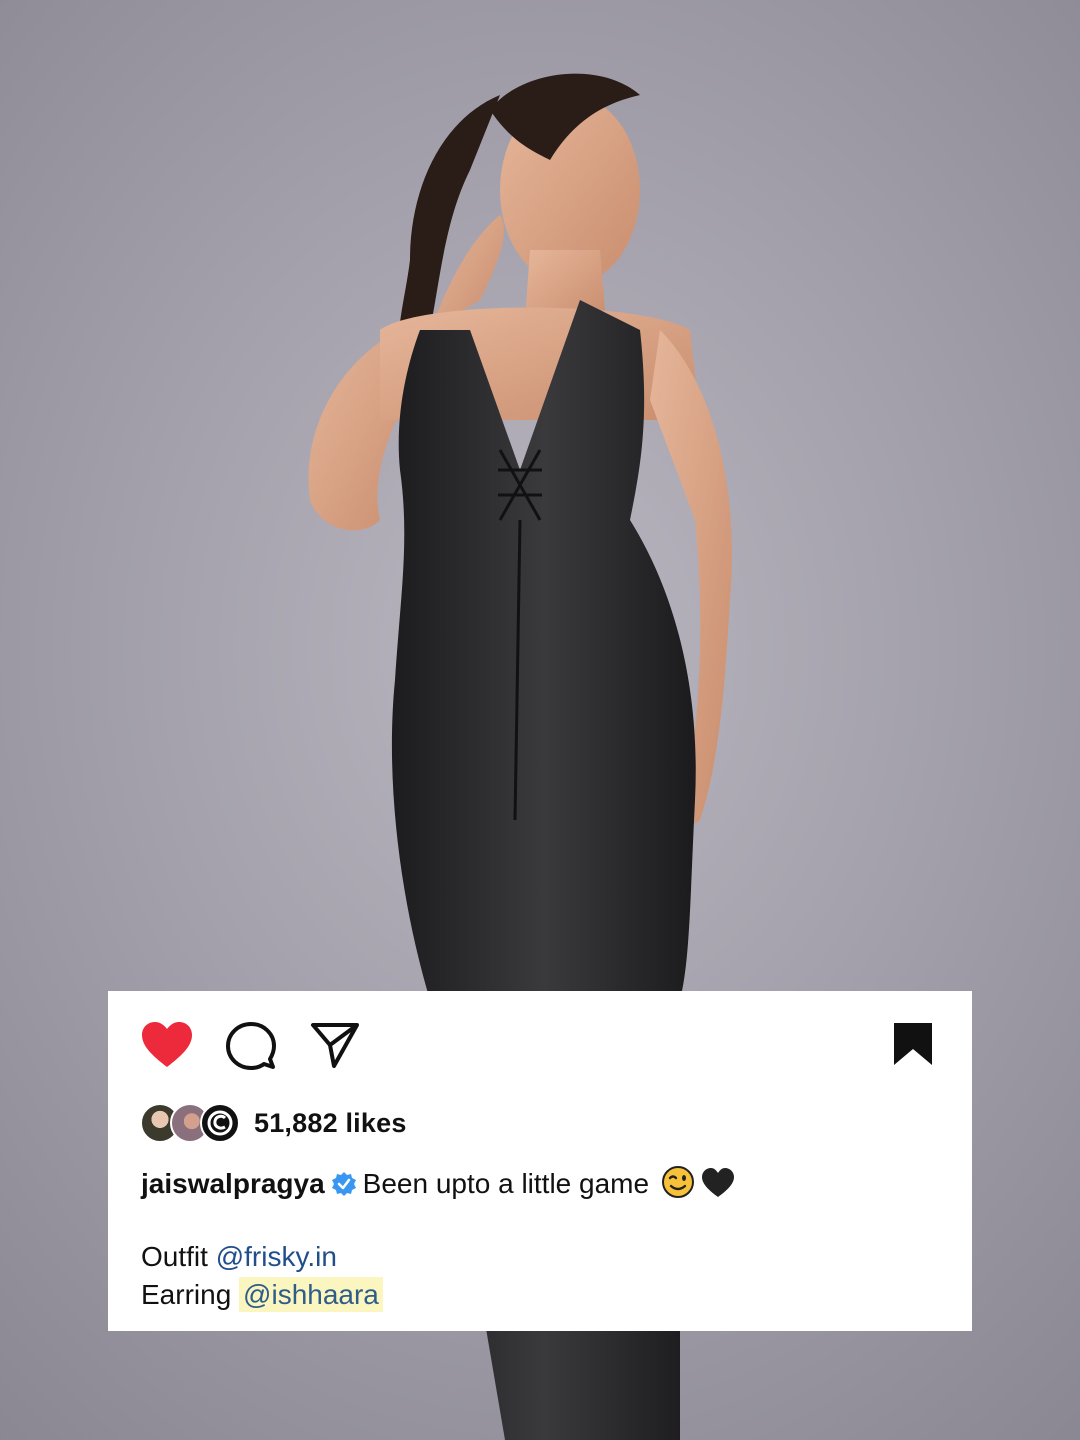 This screenshot has height=1440, width=1080. Describe the element at coordinates (718, 1182) in the screenshot. I see `black-heart-emoji-icon` at that location.